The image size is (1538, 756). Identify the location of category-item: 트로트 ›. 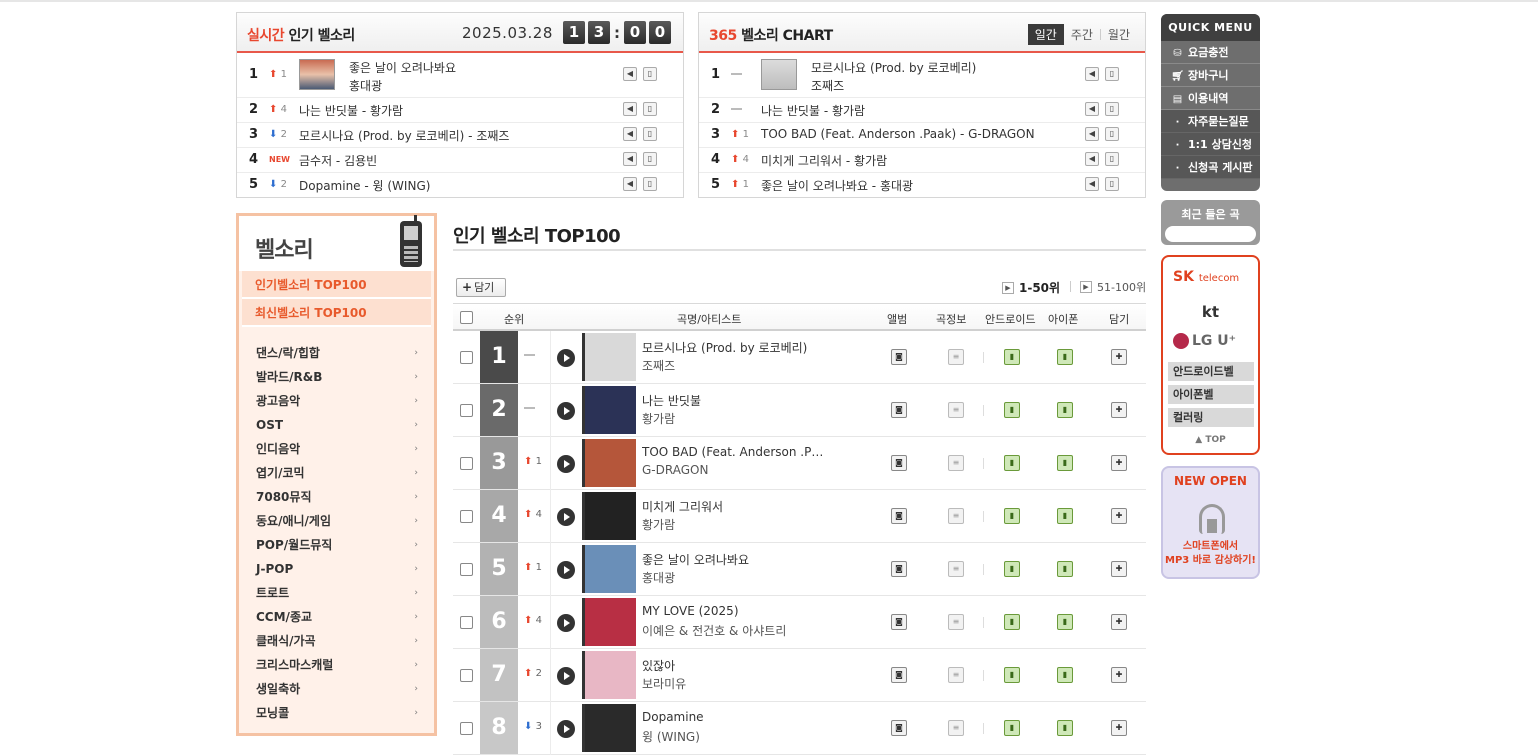
(336, 593).